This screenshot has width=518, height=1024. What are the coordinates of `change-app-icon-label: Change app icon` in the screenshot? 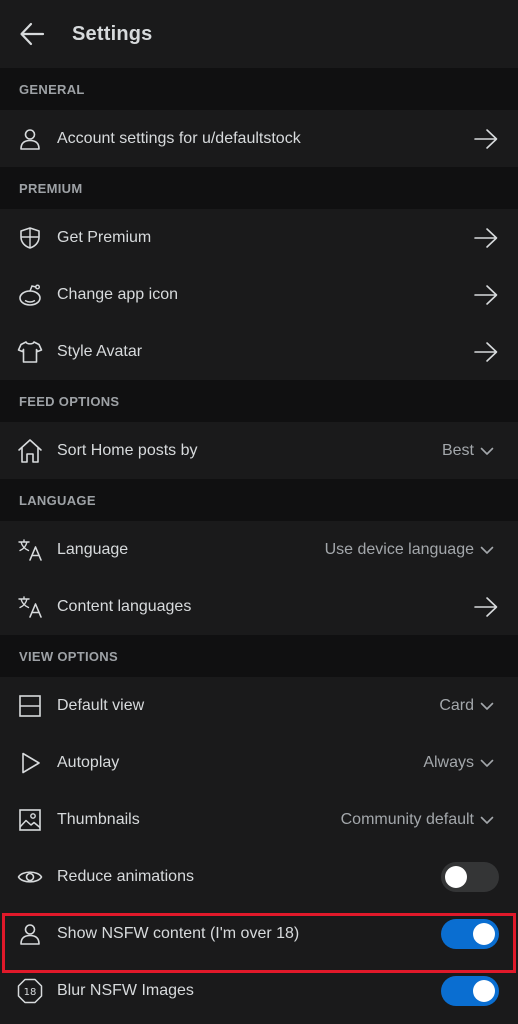 It's located at (117, 294).